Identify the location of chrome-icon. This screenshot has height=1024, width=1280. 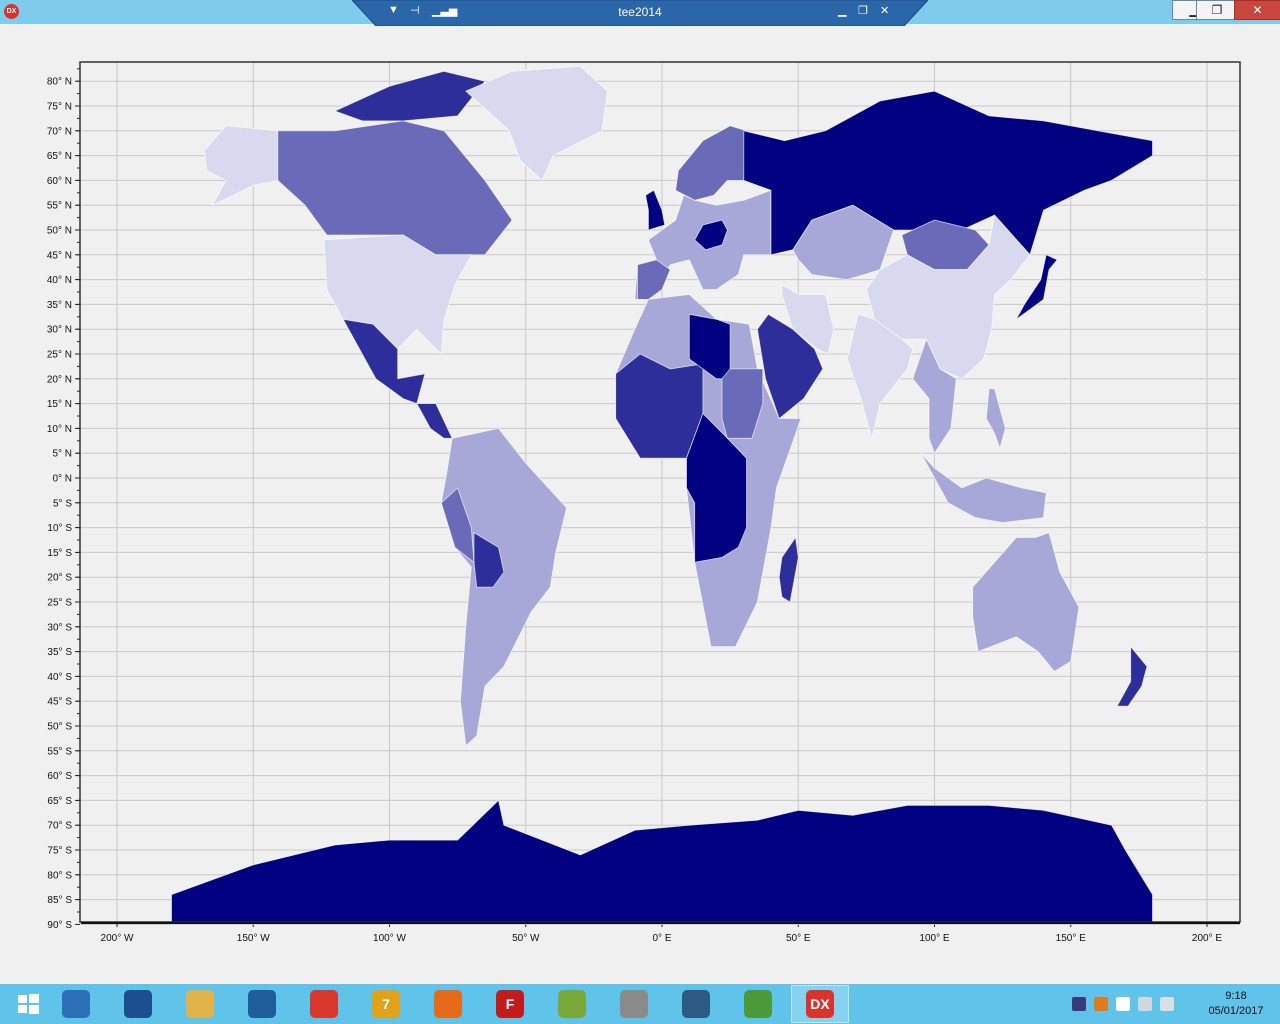
(324, 1004).